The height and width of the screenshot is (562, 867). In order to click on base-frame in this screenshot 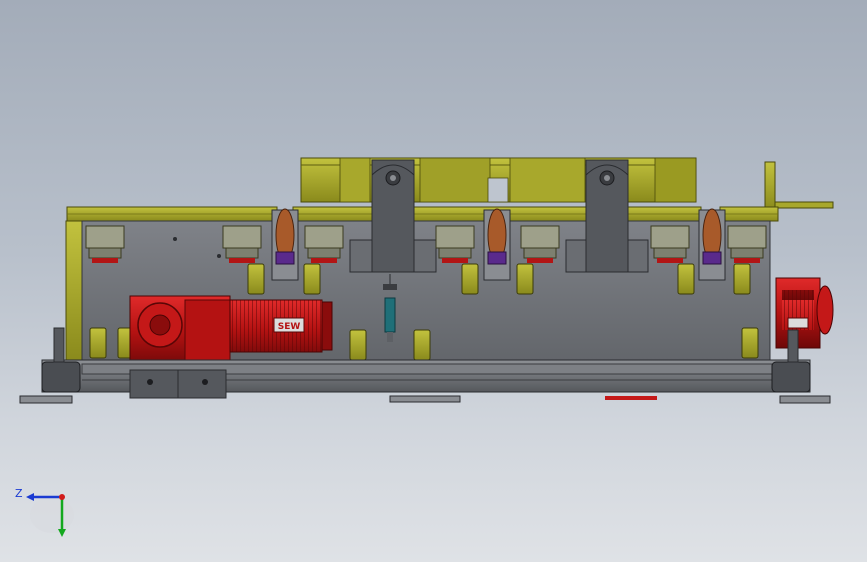, I will do `click(426, 379)`.